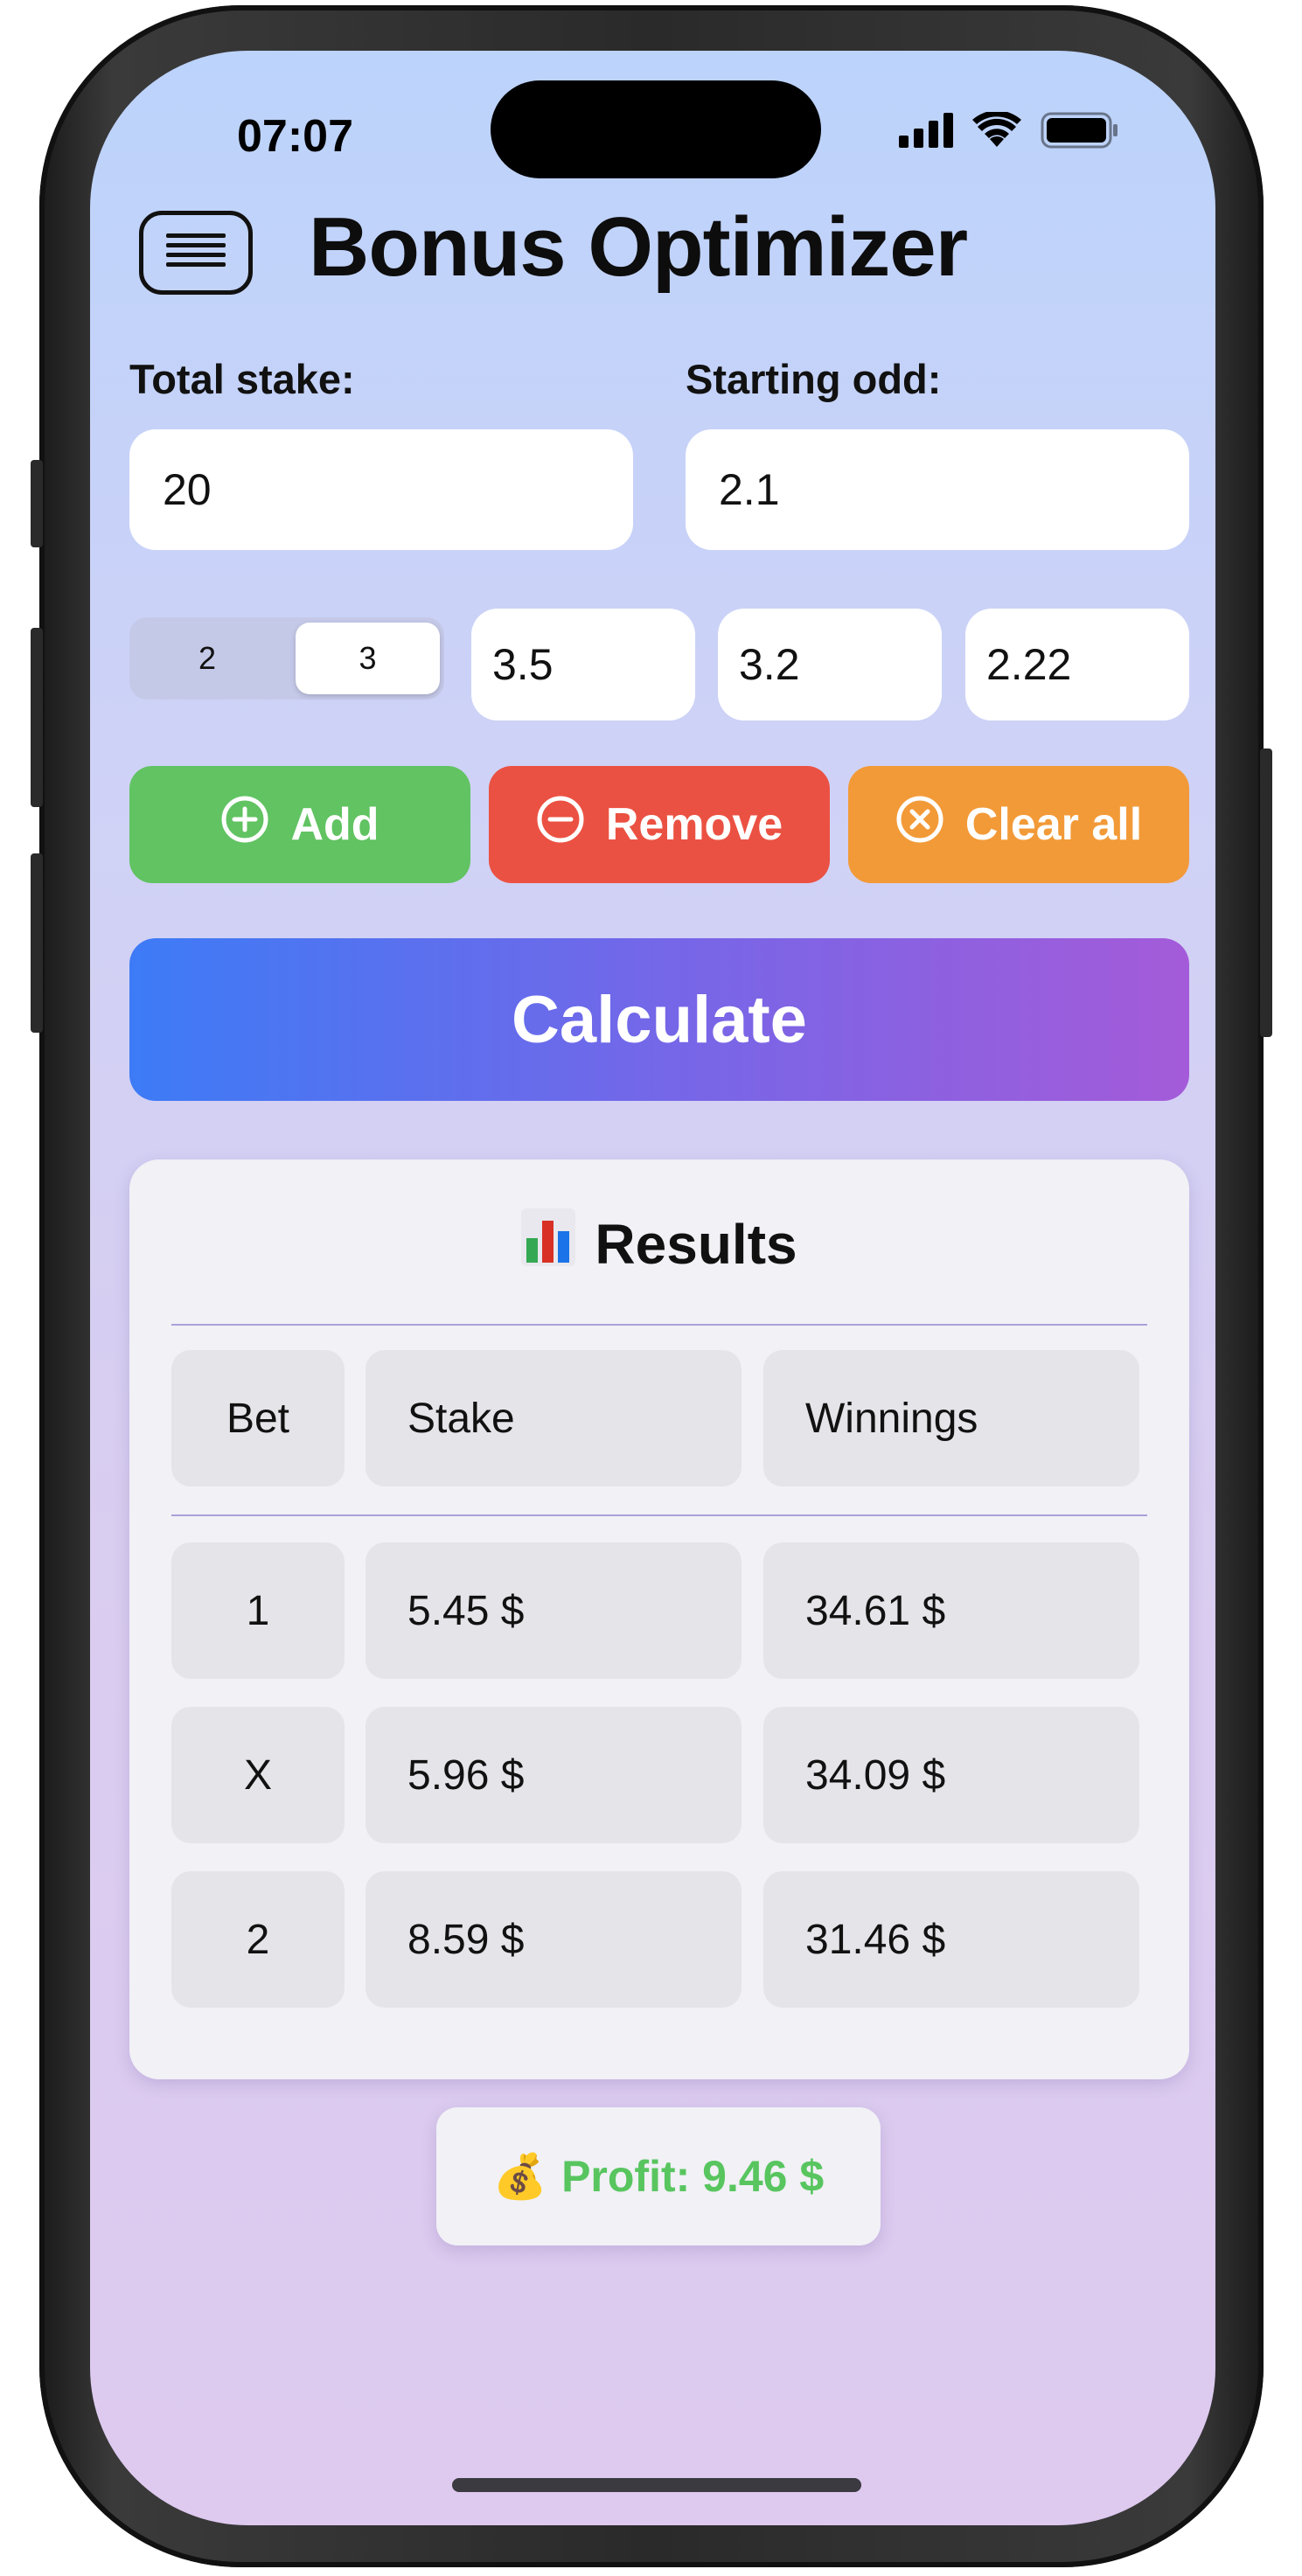 The image size is (1302, 2576). I want to click on remove-button-label: Remove, so click(694, 824).